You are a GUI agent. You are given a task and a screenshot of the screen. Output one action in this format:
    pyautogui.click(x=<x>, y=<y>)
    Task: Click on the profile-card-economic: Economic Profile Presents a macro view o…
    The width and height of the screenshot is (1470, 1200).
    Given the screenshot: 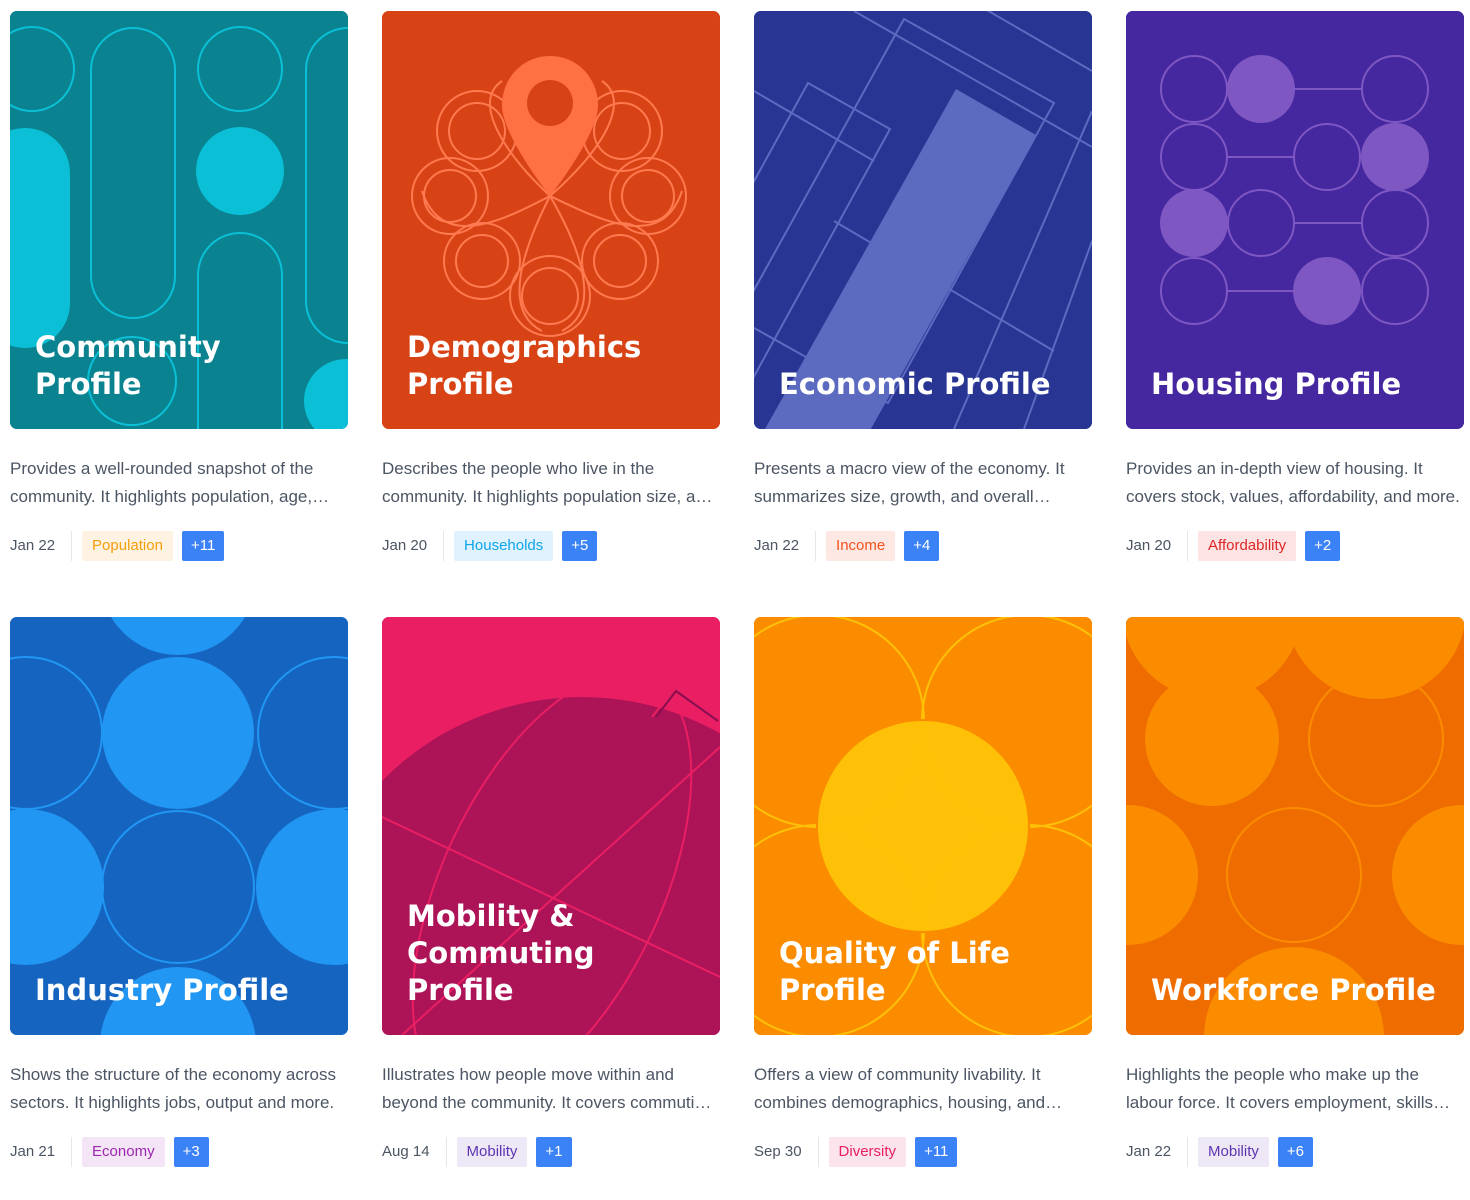 What is the action you would take?
    pyautogui.click(x=923, y=286)
    